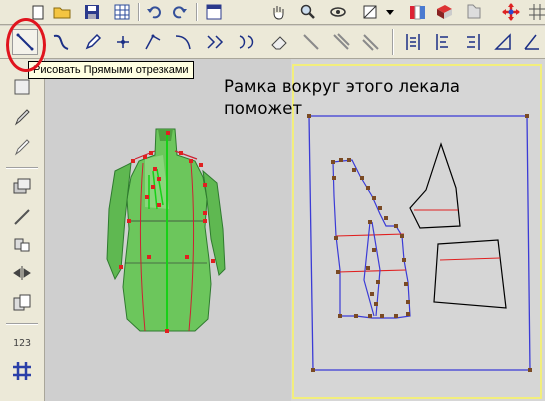 The image size is (545, 401). I want to click on parallel-line-button, so click(341, 42).